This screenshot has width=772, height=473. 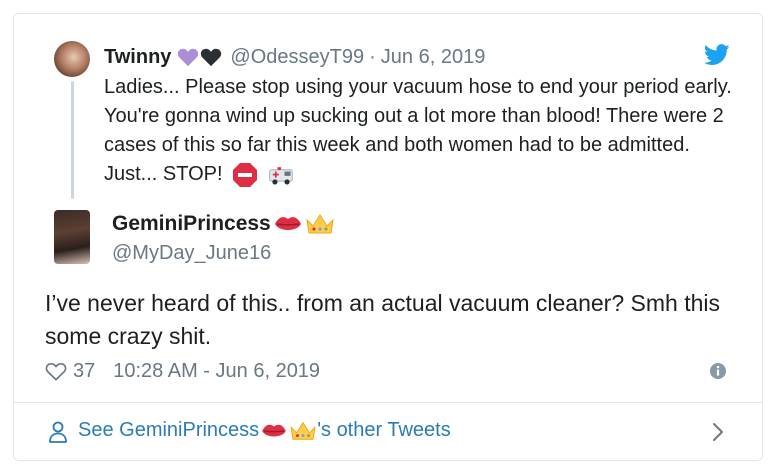 I want to click on thread-line, so click(x=72, y=140).